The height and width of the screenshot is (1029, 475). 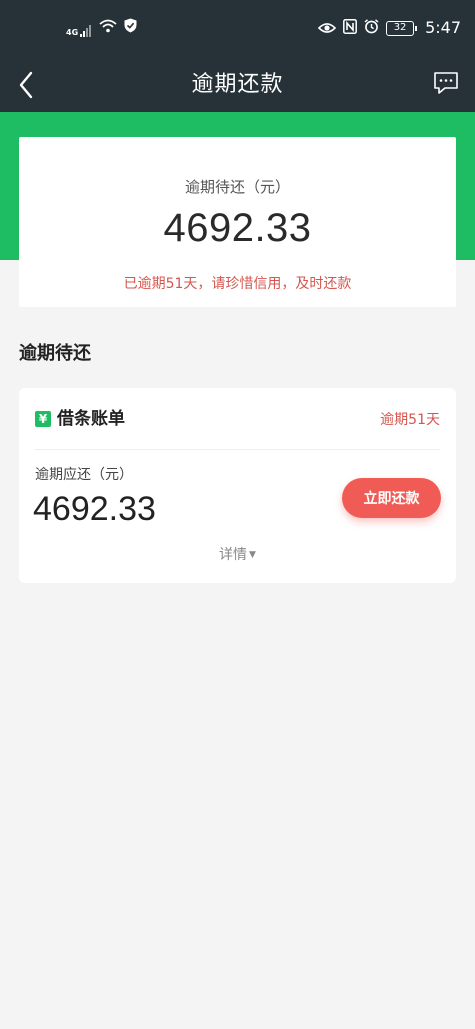 What do you see at coordinates (237, 449) in the screenshot?
I see `divider` at bounding box center [237, 449].